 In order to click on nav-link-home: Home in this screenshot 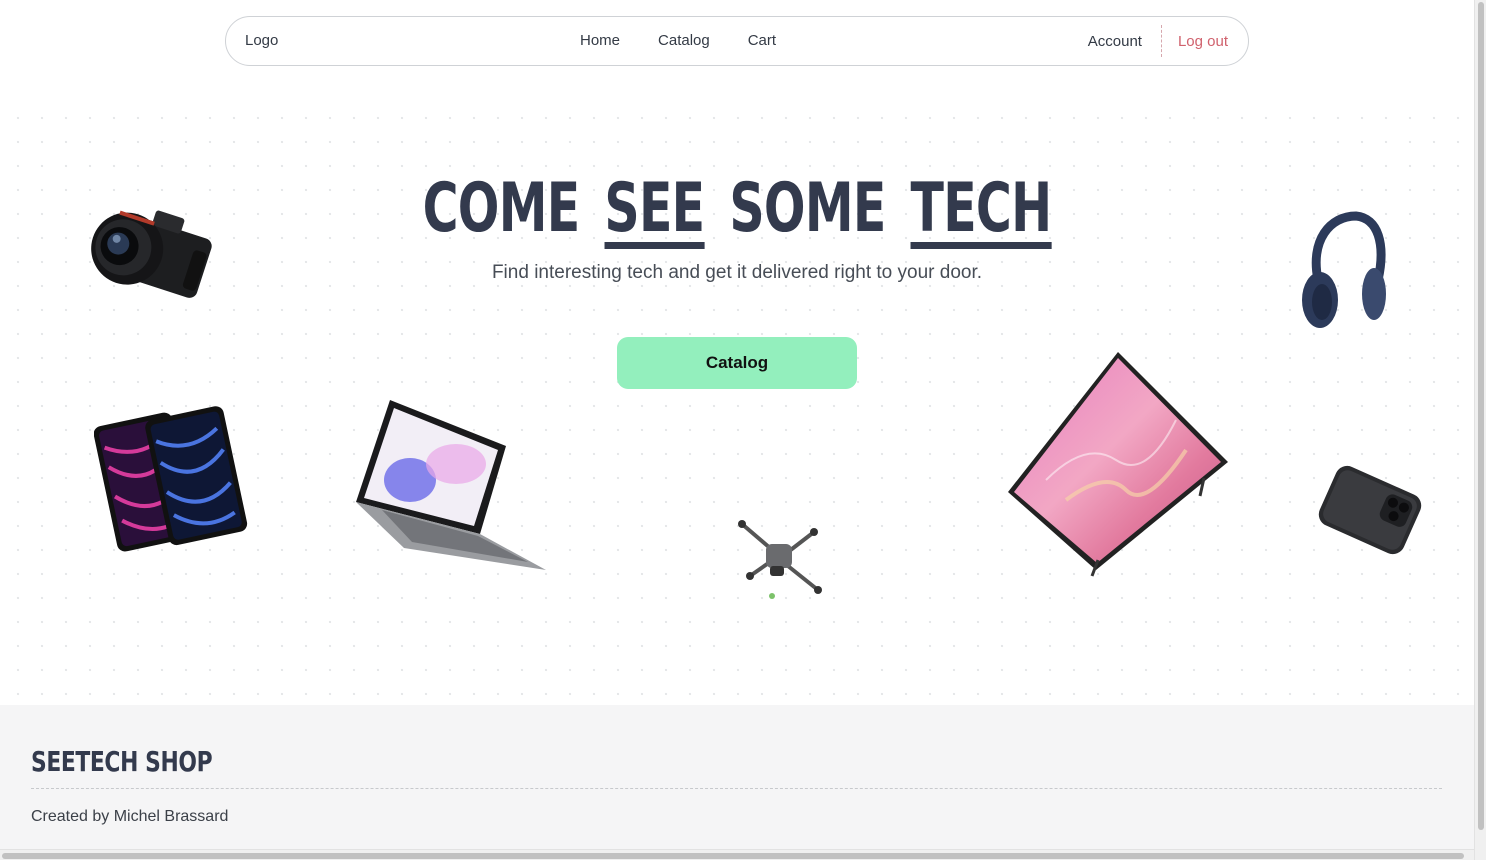, I will do `click(600, 40)`.